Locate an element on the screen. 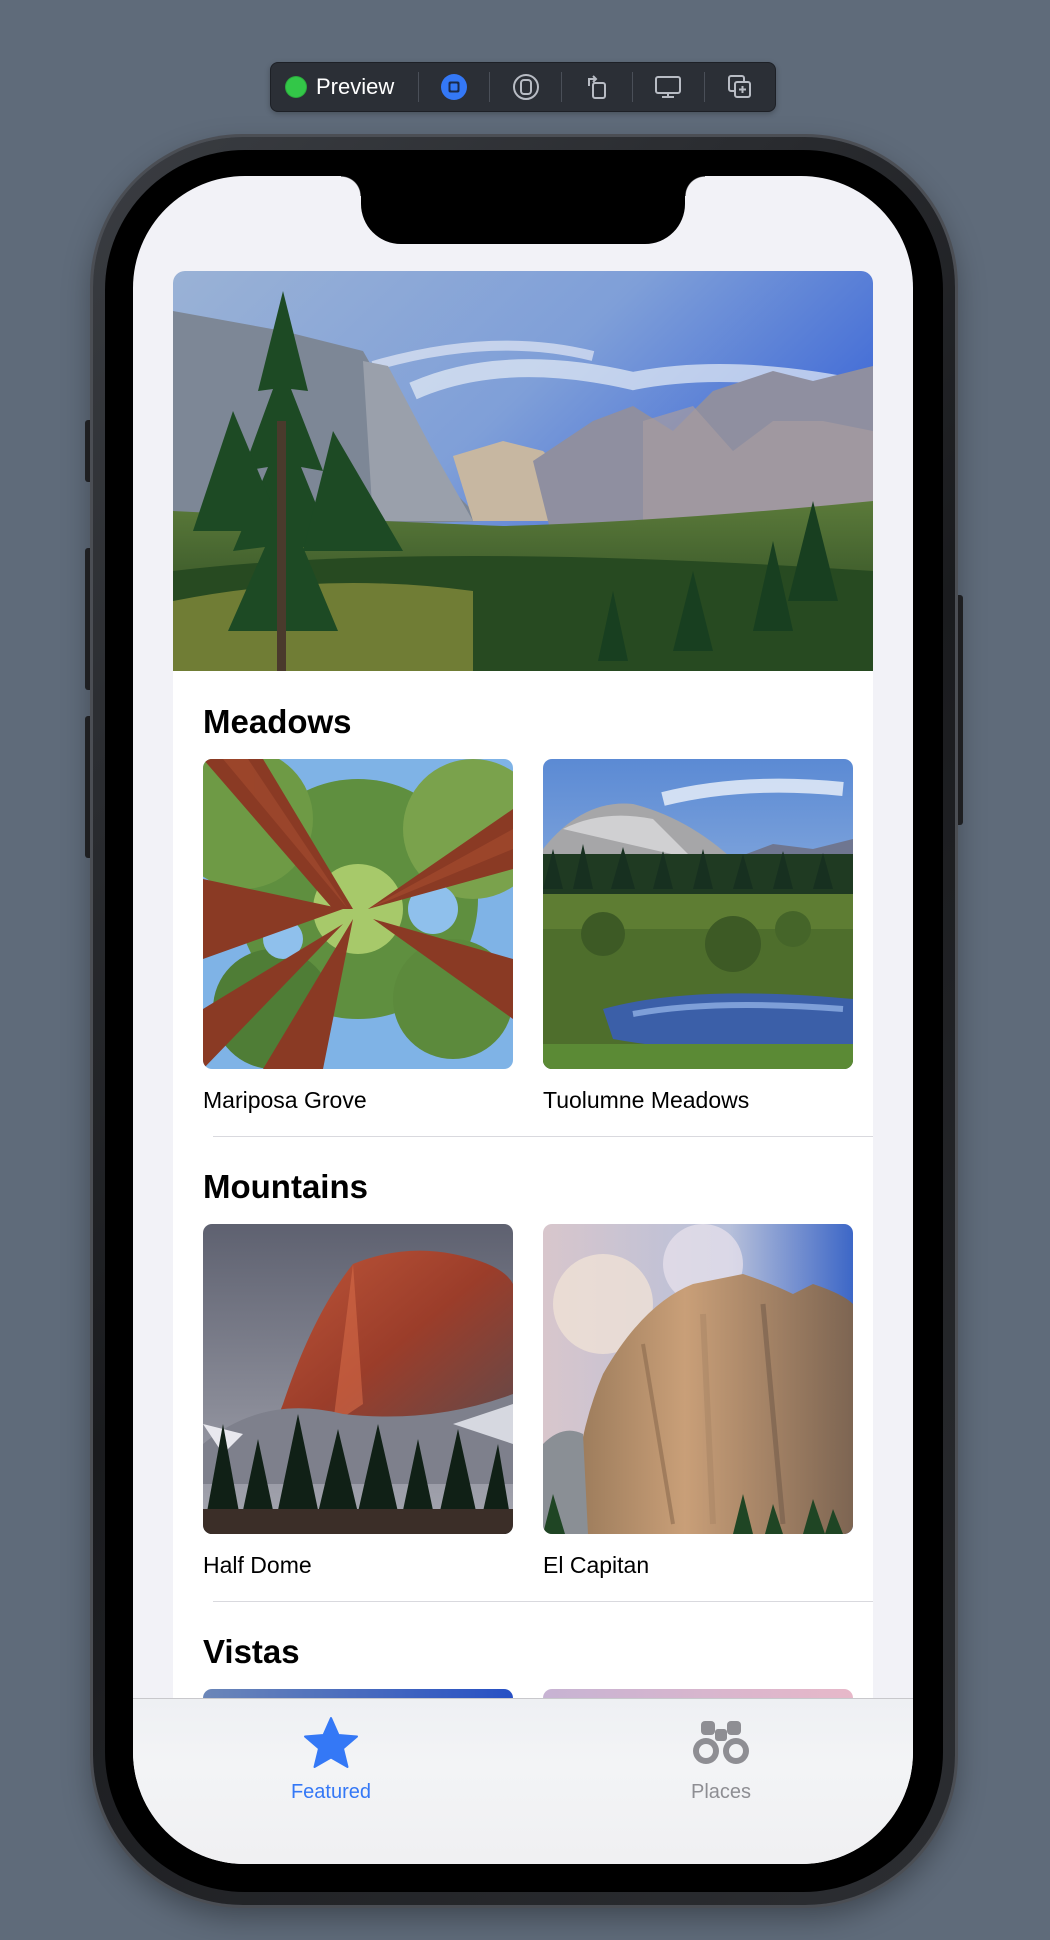 The width and height of the screenshot is (1050, 1940). preview-label: Preview is located at coordinates (355, 86).